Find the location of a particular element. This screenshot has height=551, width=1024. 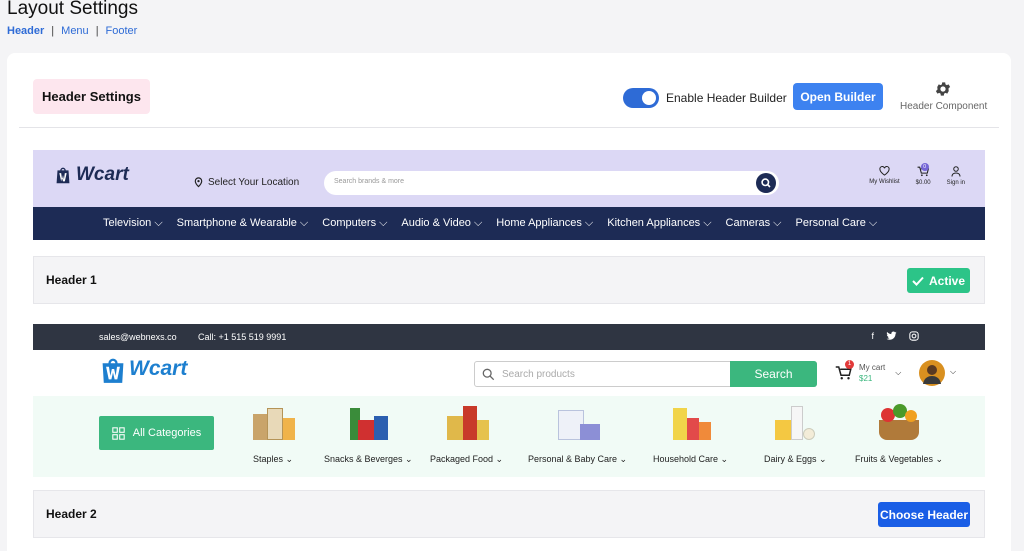

header2-search-button: Search is located at coordinates (773, 374).